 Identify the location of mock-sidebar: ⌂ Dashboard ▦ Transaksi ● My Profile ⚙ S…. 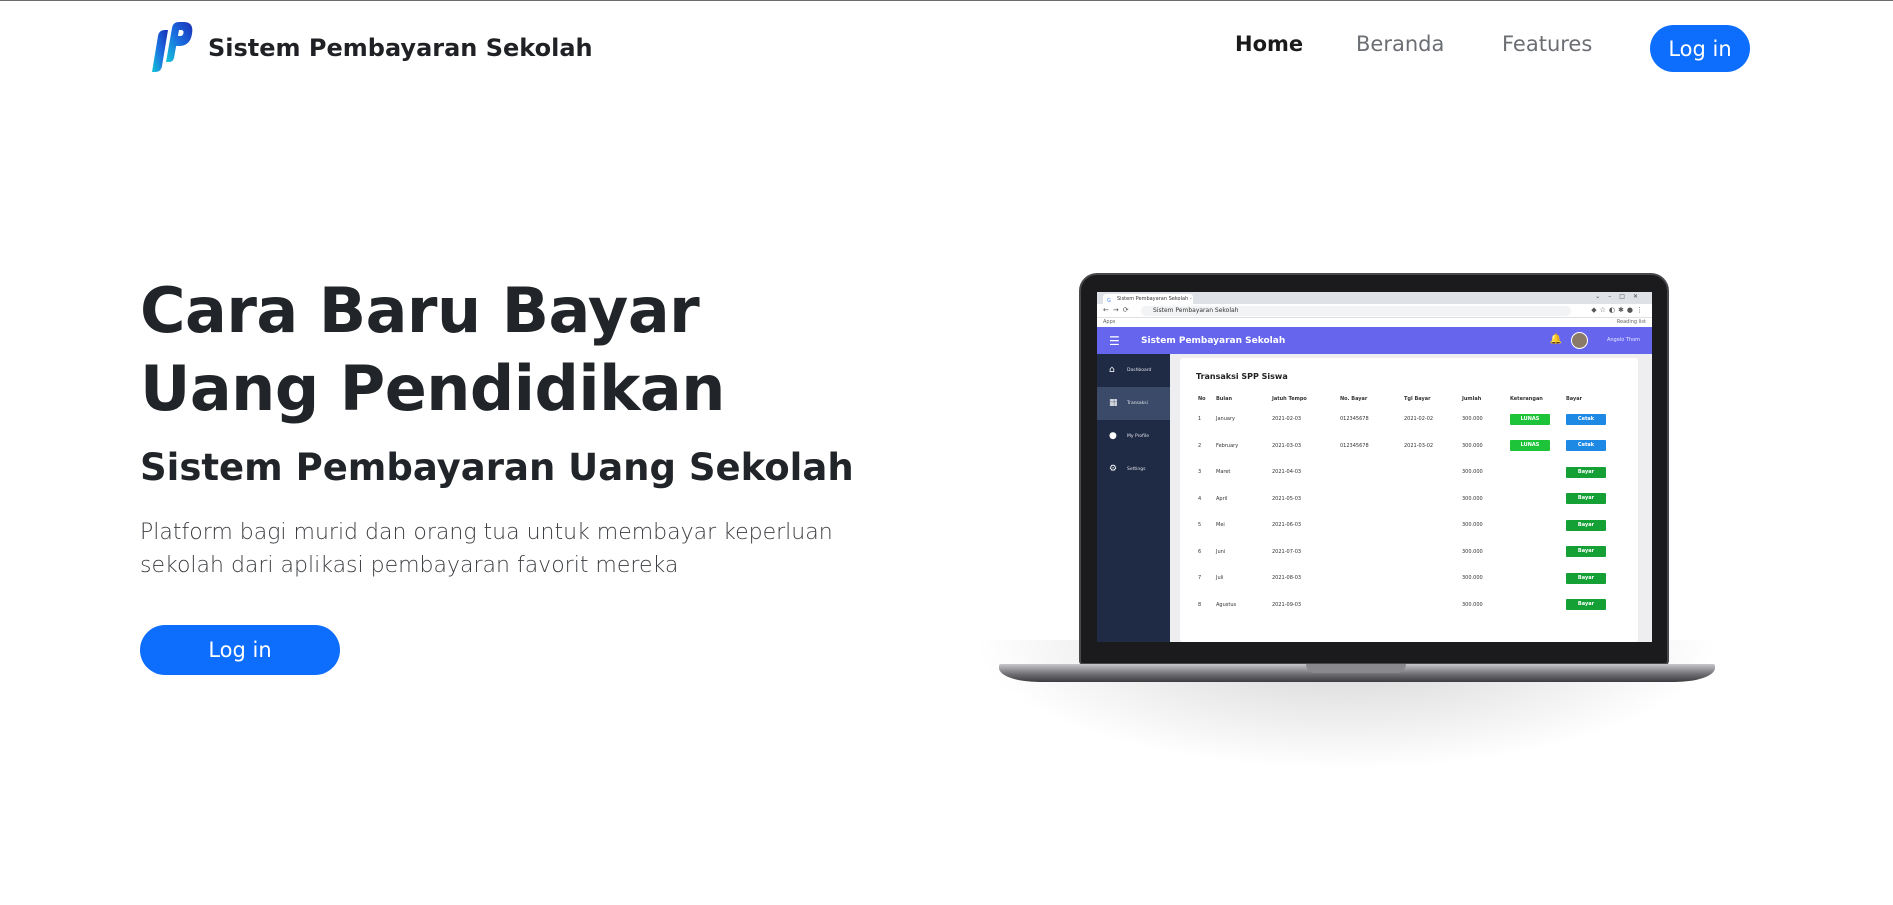
(1133, 498).